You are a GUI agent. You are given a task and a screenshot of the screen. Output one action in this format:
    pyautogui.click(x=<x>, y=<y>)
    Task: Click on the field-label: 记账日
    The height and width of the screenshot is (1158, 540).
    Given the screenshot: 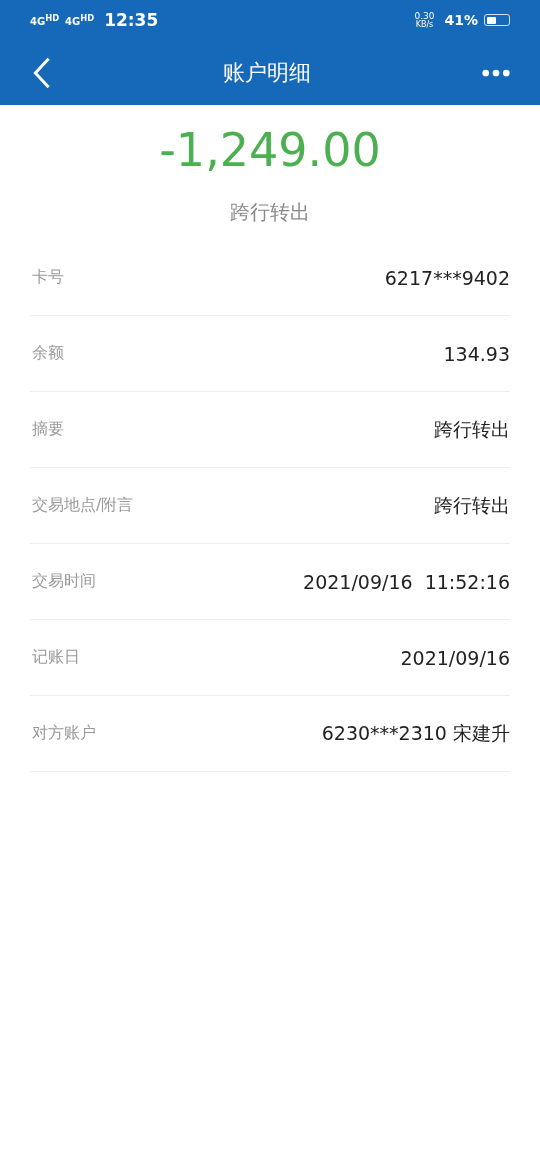 What is the action you would take?
    pyautogui.click(x=55, y=657)
    